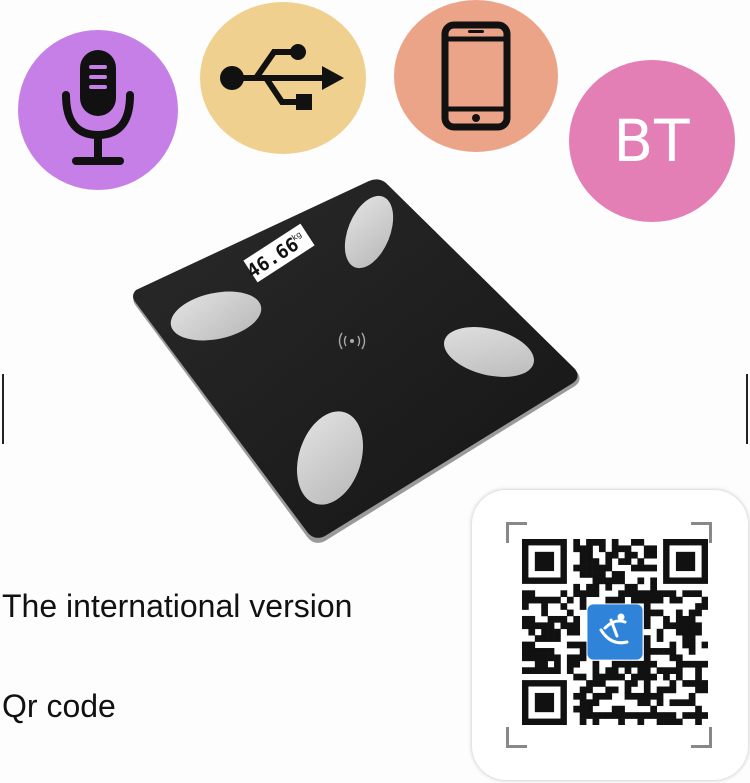 The width and height of the screenshot is (750, 783). Describe the element at coordinates (352, 341) in the screenshot. I see `wireless-icon` at that location.